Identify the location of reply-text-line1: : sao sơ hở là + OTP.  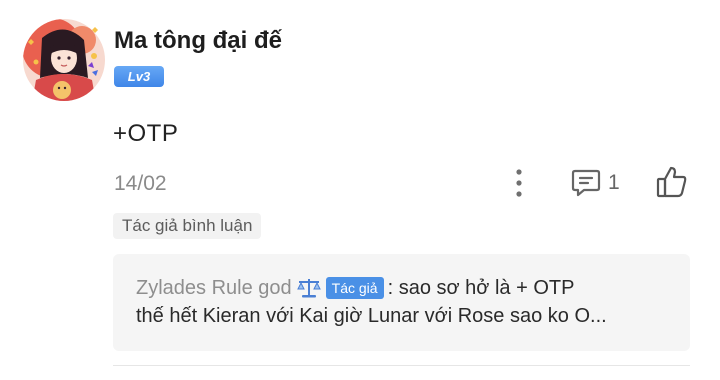
(481, 288).